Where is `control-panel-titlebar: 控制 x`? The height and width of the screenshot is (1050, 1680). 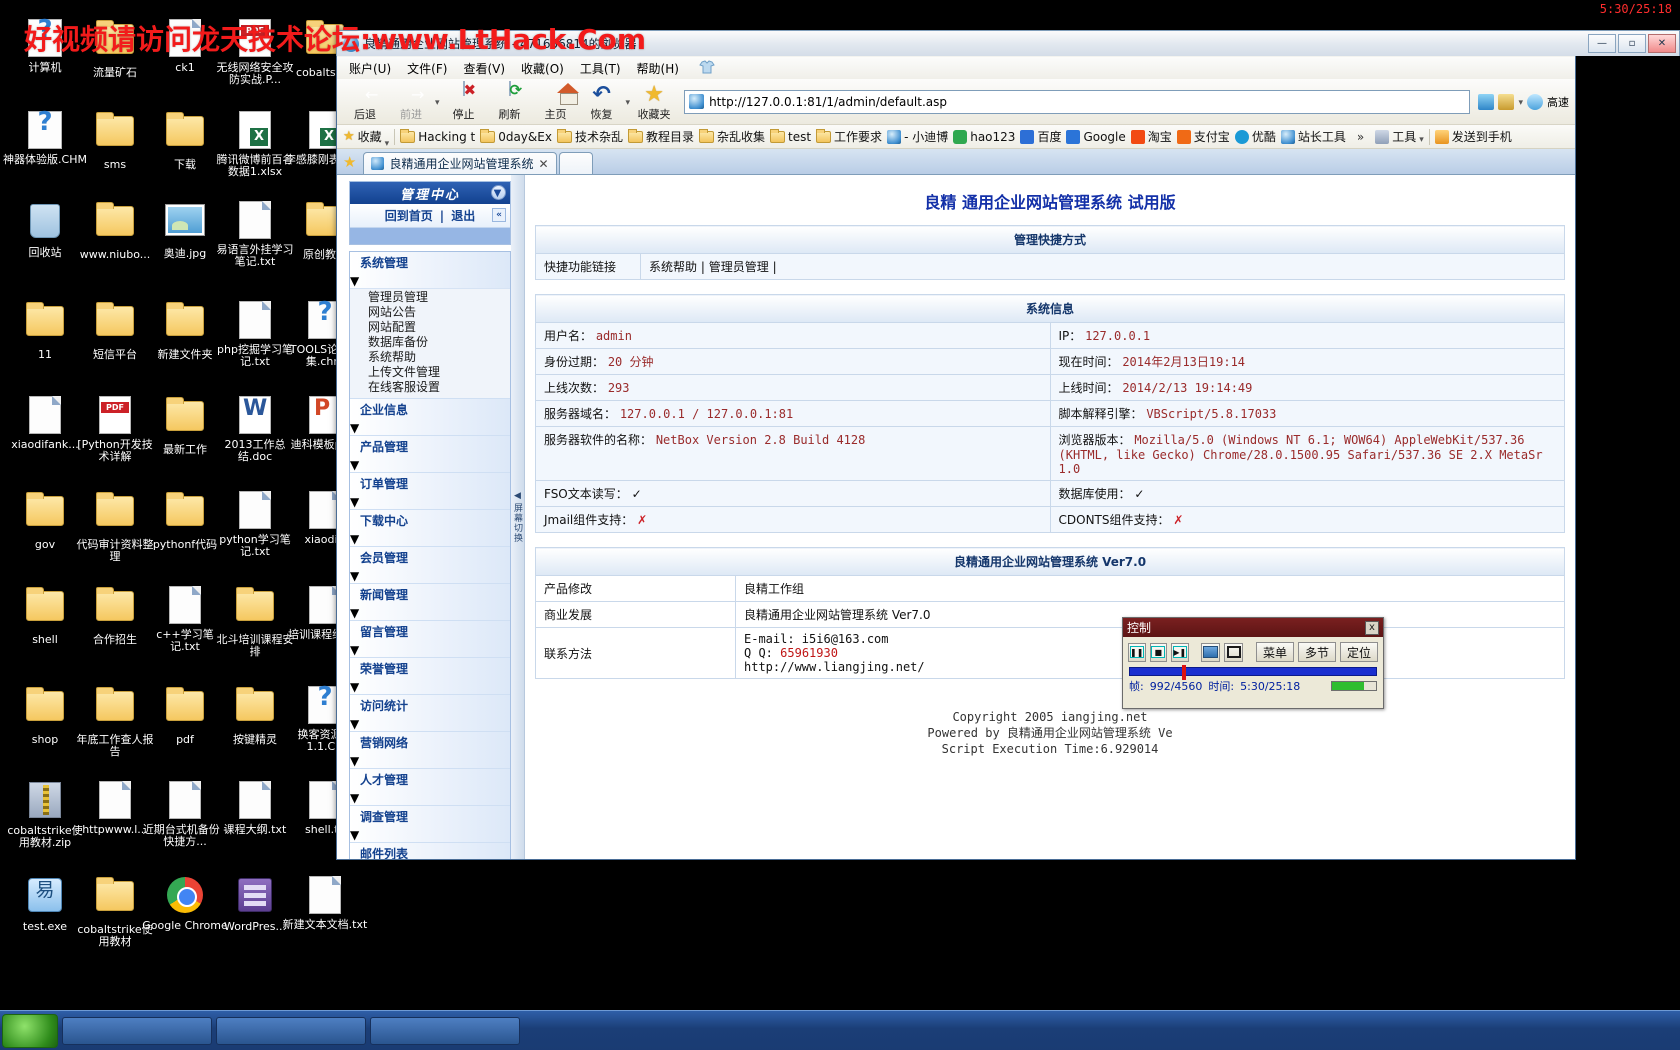 control-panel-titlebar: 控制 x is located at coordinates (1253, 627).